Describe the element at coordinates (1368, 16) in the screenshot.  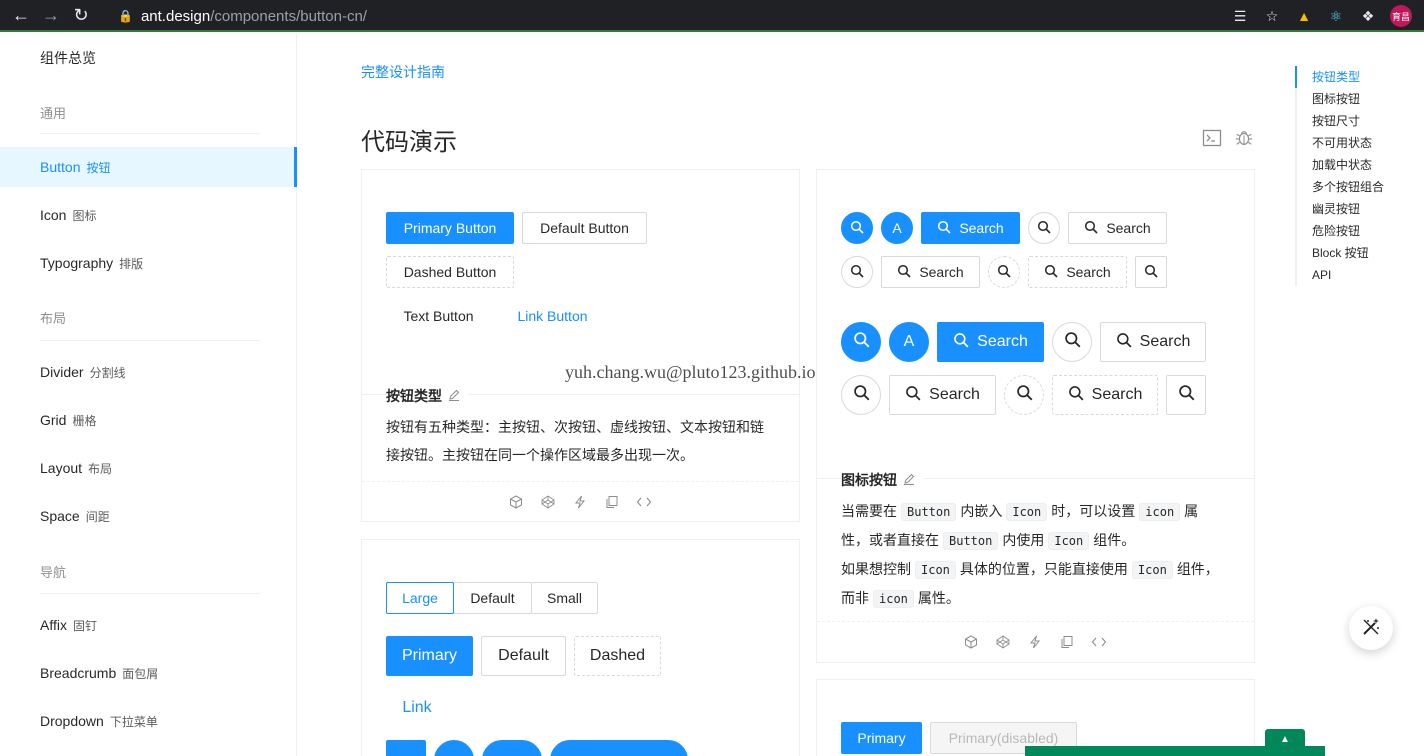
I see `extensions-icon: ❖` at that location.